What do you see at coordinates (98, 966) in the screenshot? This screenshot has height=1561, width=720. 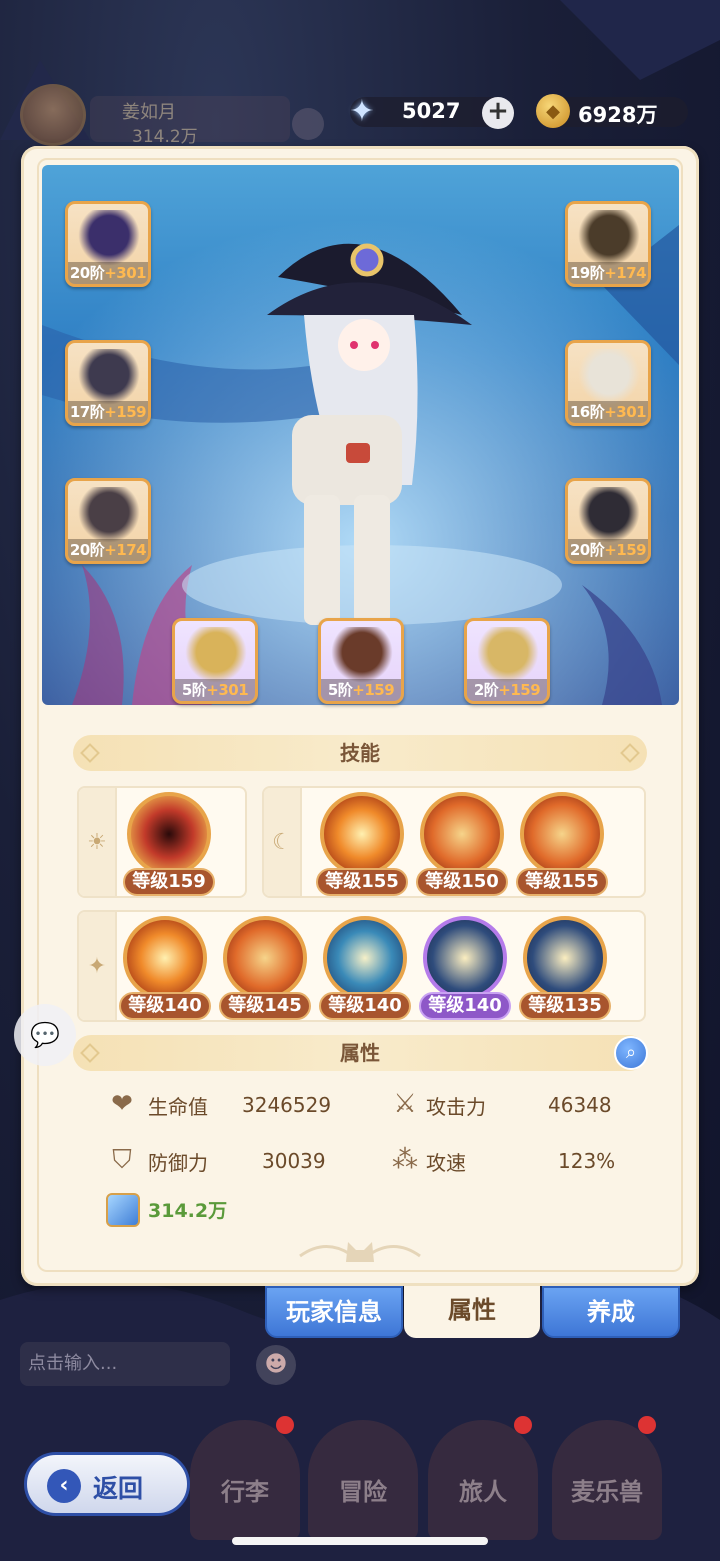 I see `star-icon: ✦` at bounding box center [98, 966].